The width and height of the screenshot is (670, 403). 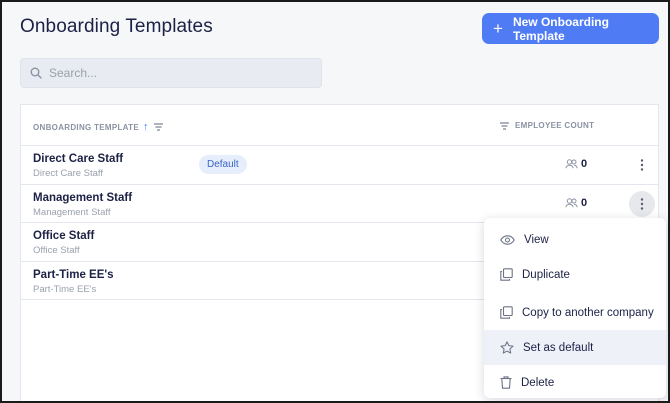 I want to click on search-input, so click(x=179, y=73).